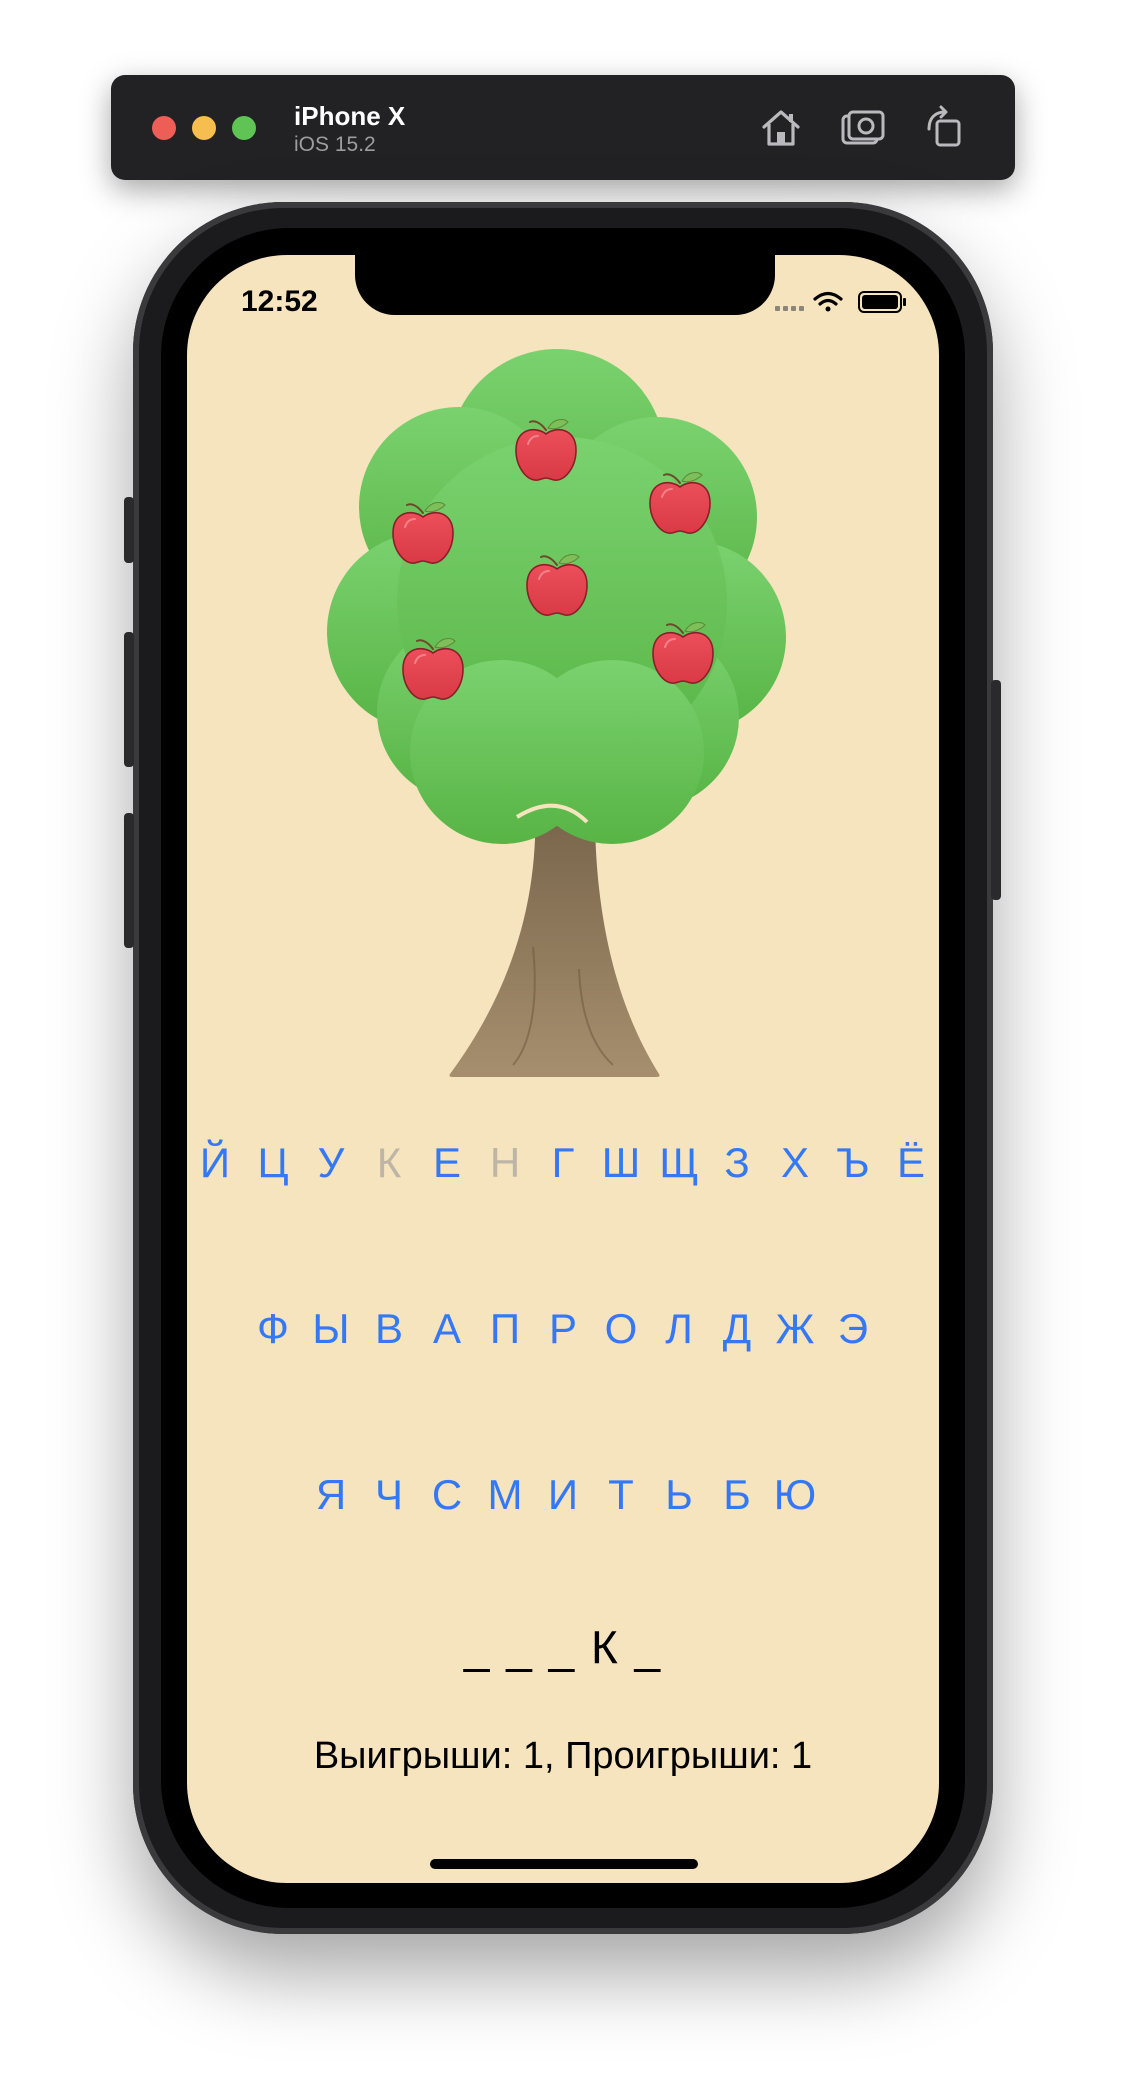 This screenshot has width=1126, height=2088. What do you see at coordinates (129, 699) in the screenshot?
I see `volume-up-button` at bounding box center [129, 699].